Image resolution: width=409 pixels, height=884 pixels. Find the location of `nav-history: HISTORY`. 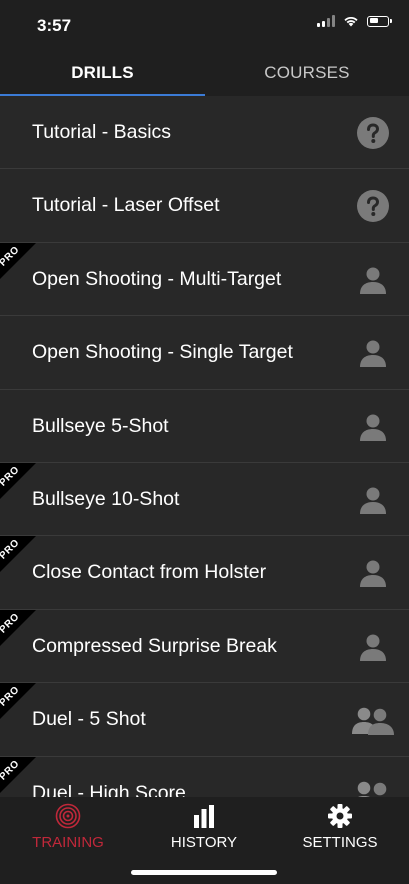

nav-history: HISTORY is located at coordinates (204, 827).